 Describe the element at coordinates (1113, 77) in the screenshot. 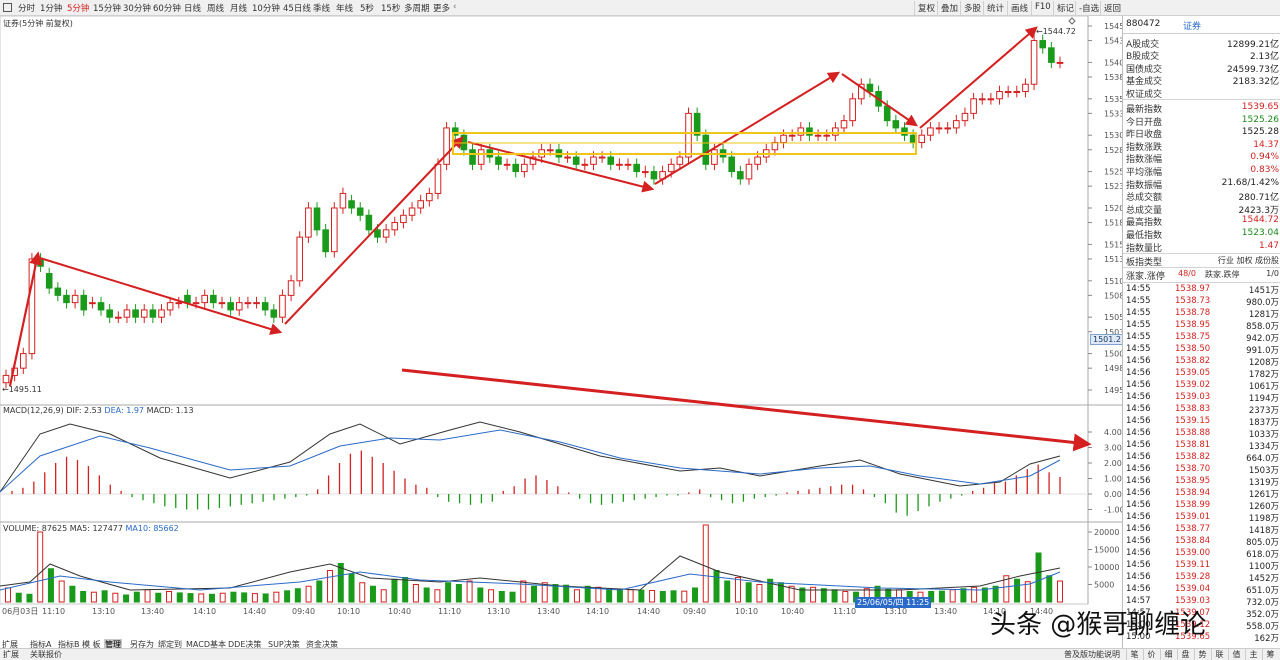

I see `price-tick-label: 1538` at that location.